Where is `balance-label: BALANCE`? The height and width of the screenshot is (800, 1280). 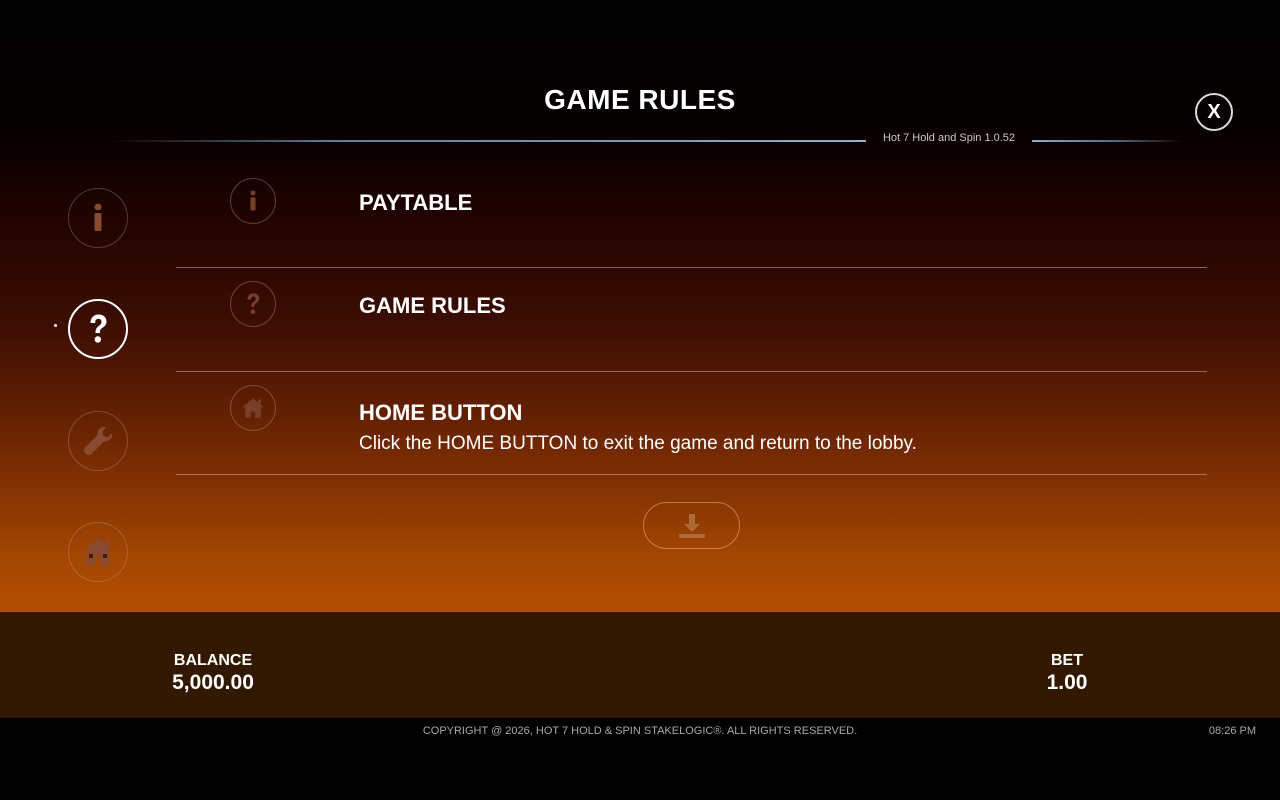 balance-label: BALANCE is located at coordinates (213, 660).